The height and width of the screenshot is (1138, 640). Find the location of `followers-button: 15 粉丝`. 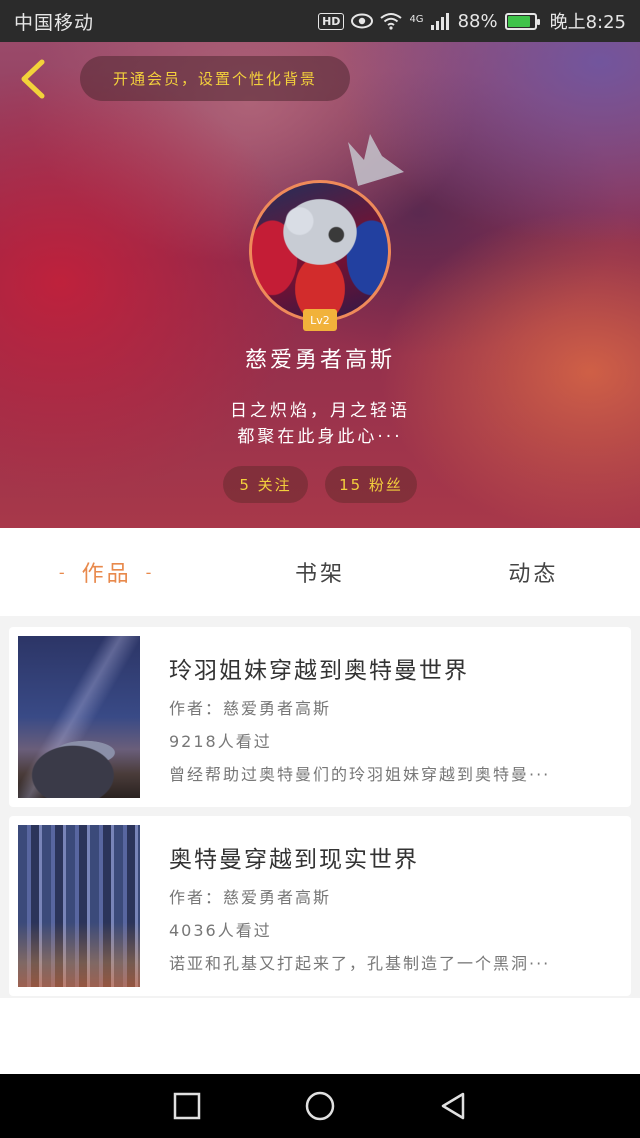

followers-button: 15 粉丝 is located at coordinates (371, 484).